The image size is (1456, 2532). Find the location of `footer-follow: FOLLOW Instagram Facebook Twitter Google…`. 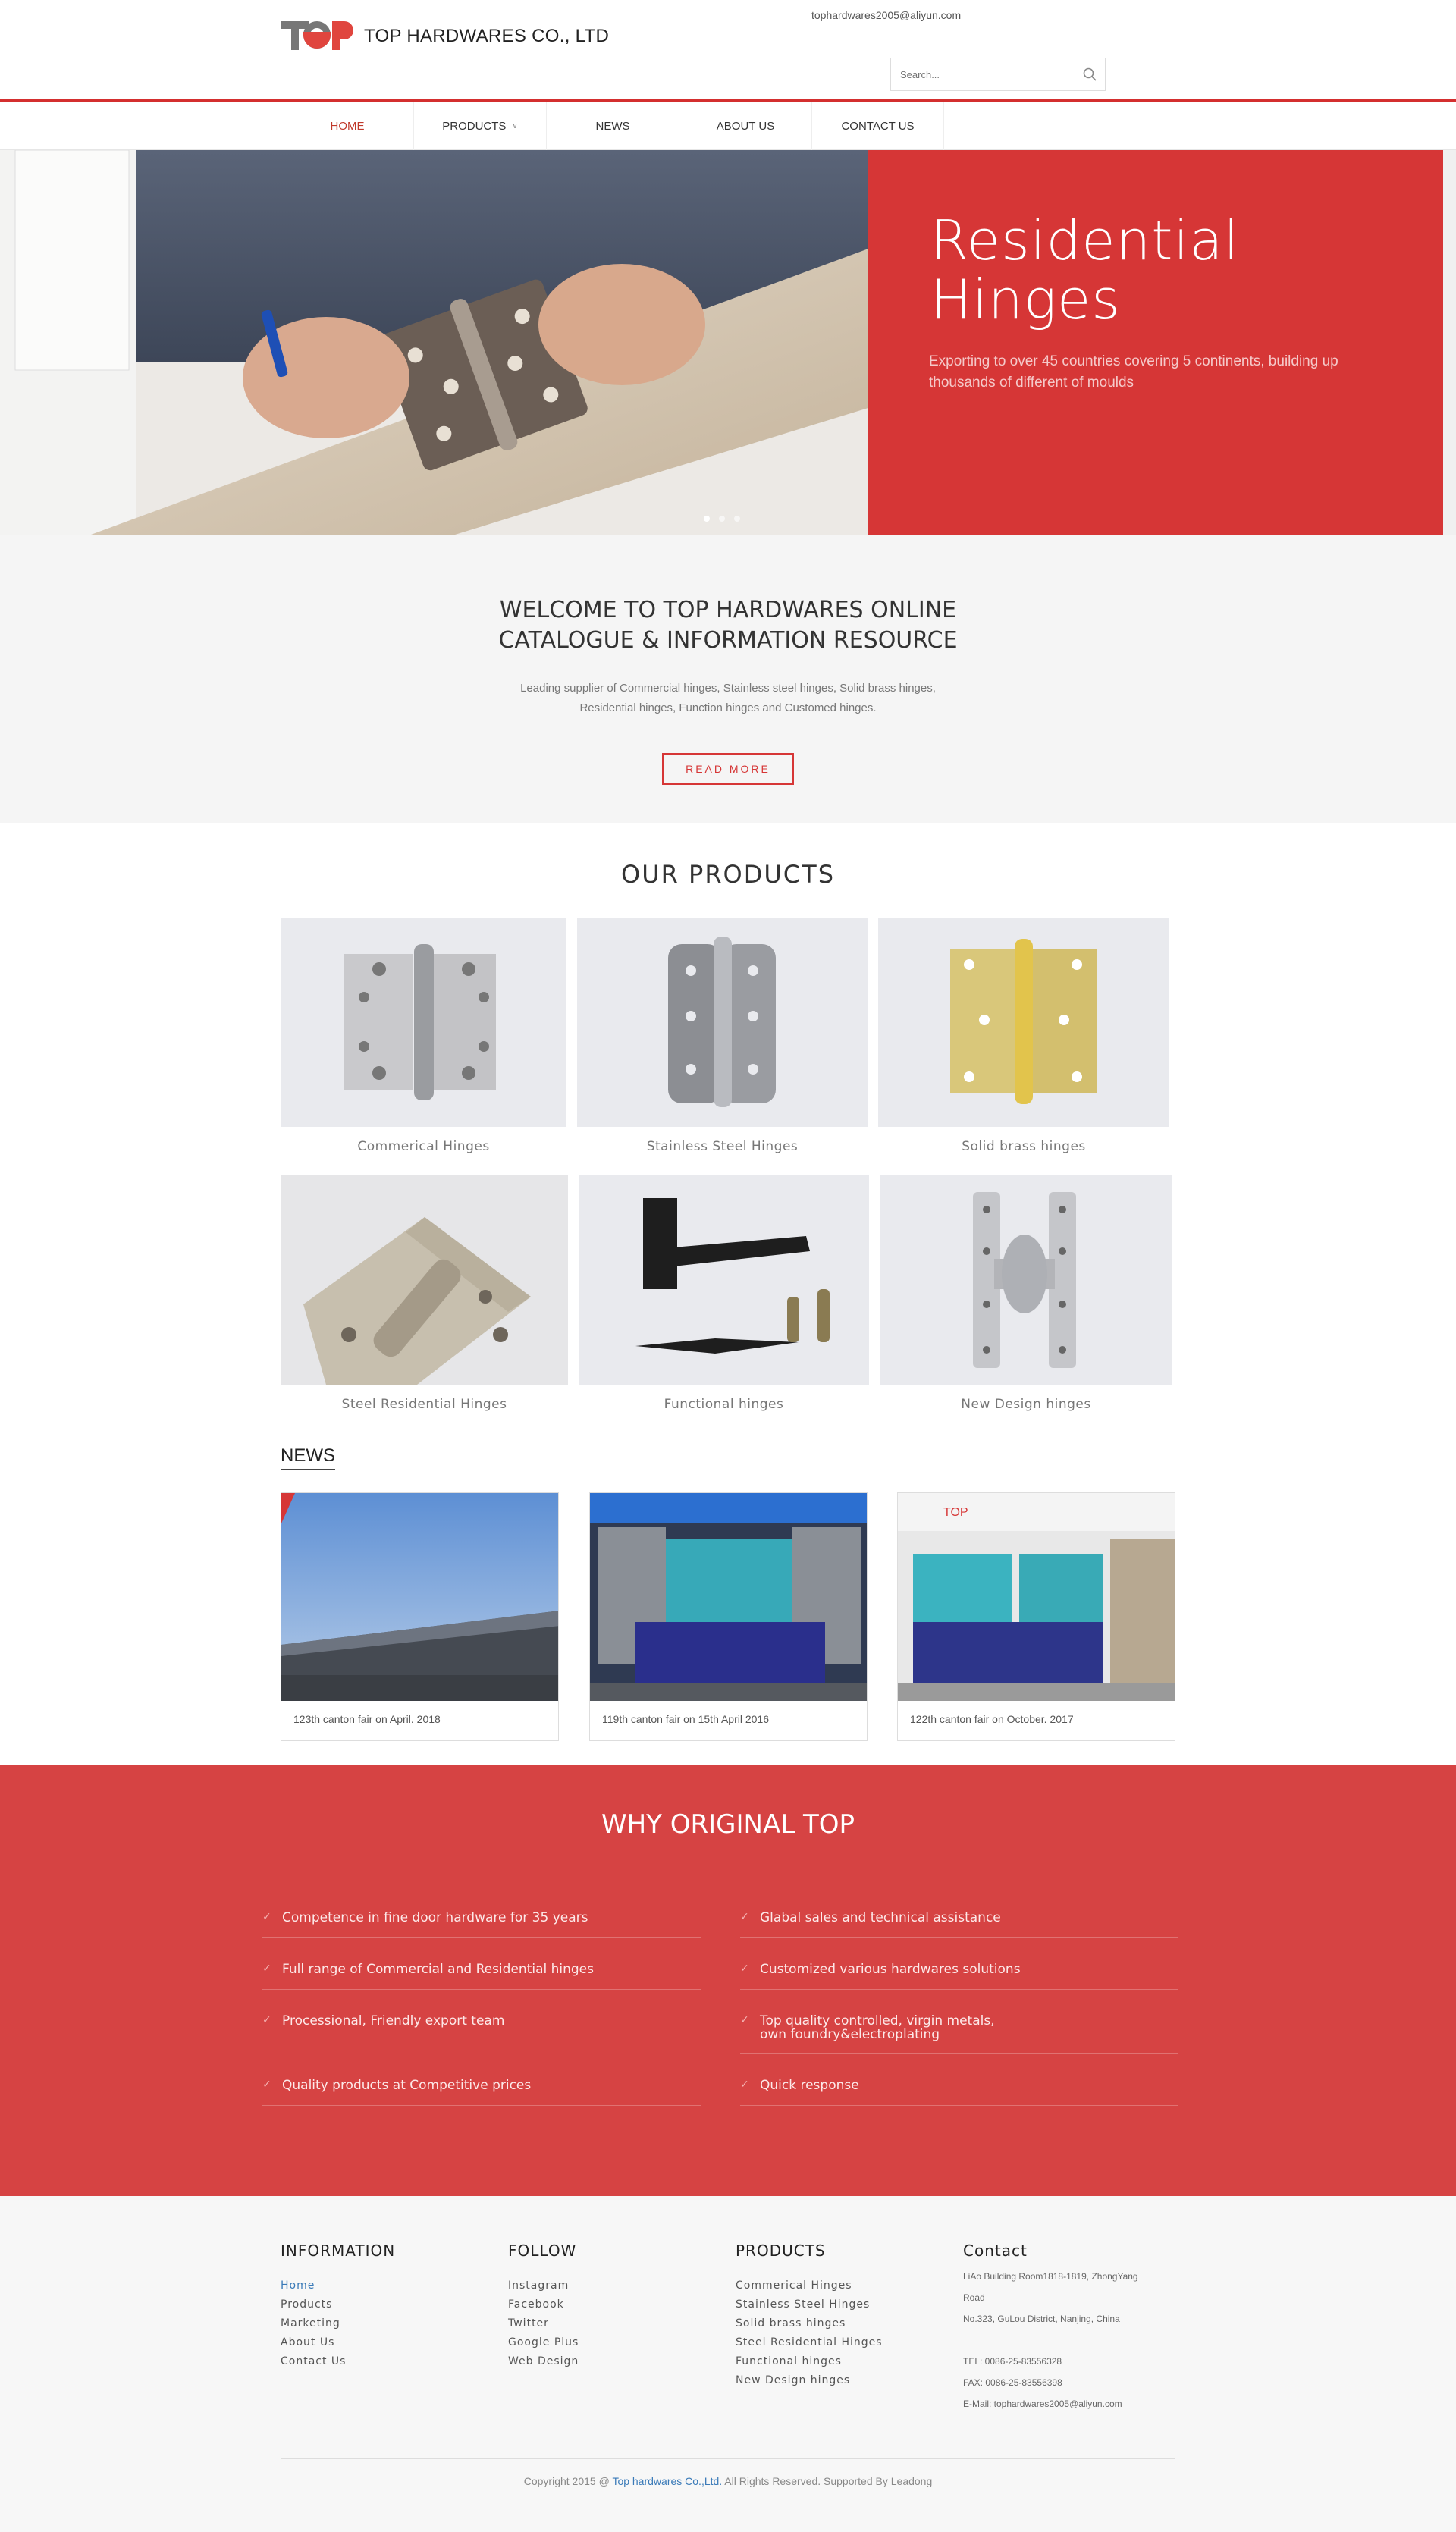

footer-follow: FOLLOW Instagram Facebook Twitter Google… is located at coordinates (543, 2306).